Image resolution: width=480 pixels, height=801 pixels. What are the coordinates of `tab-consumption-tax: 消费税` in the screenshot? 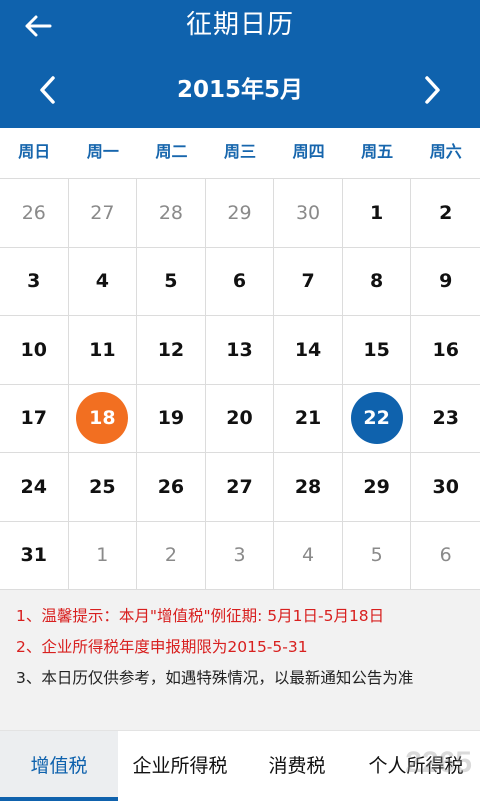 It's located at (297, 766).